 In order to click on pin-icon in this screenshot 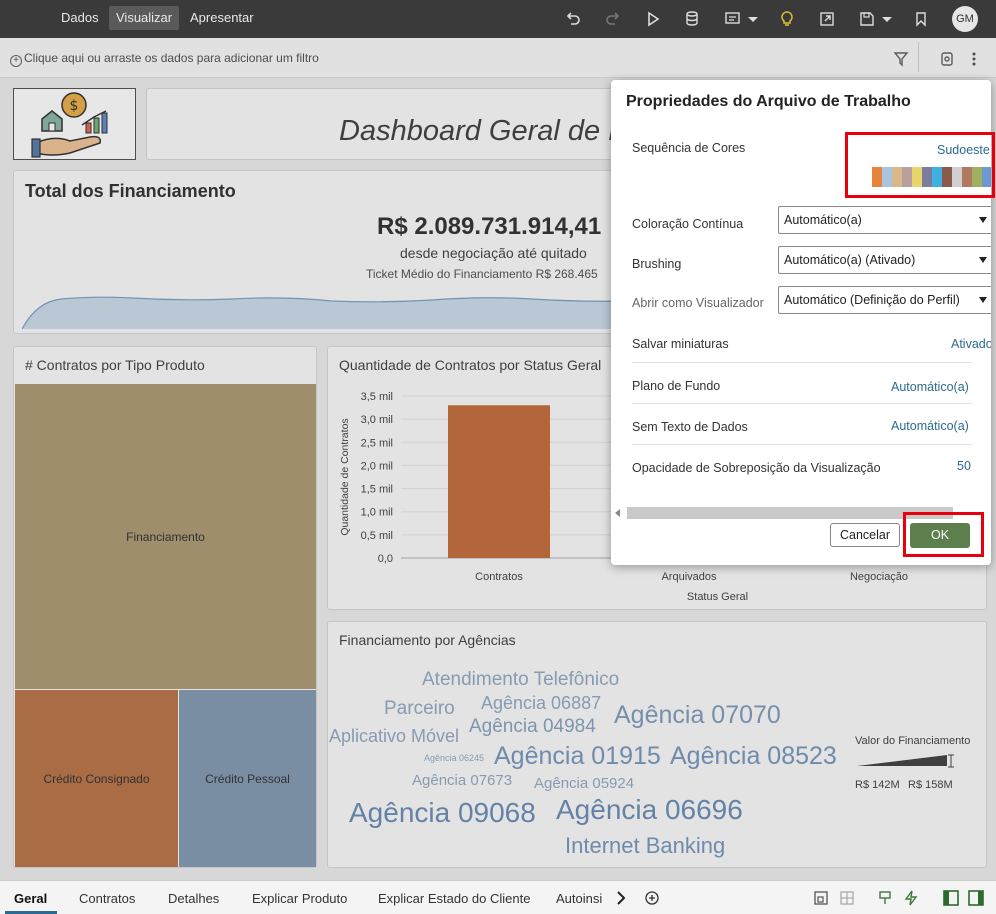, I will do `click(885, 898)`.